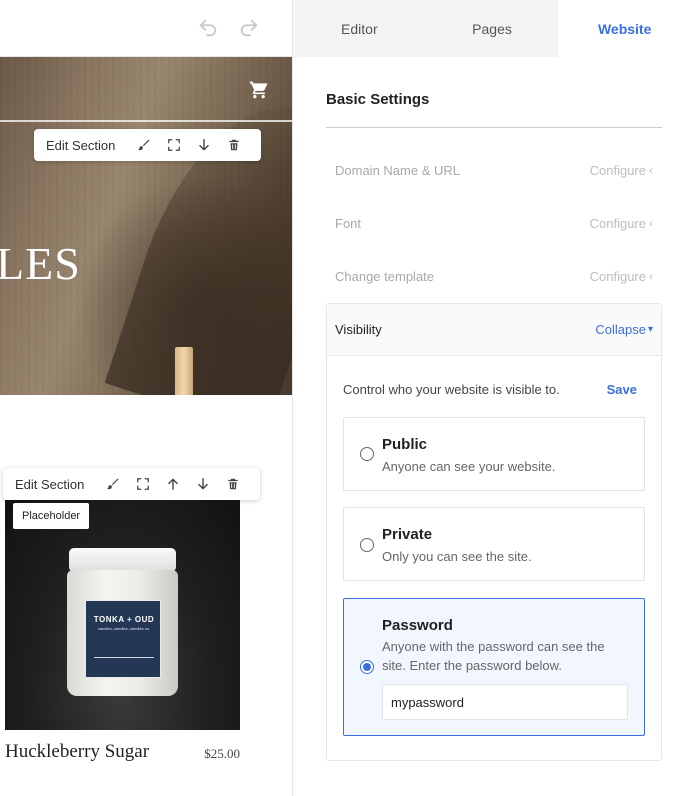 The image size is (690, 796). Describe the element at coordinates (358, 329) in the screenshot. I see `visibility-title: Visibility` at that location.